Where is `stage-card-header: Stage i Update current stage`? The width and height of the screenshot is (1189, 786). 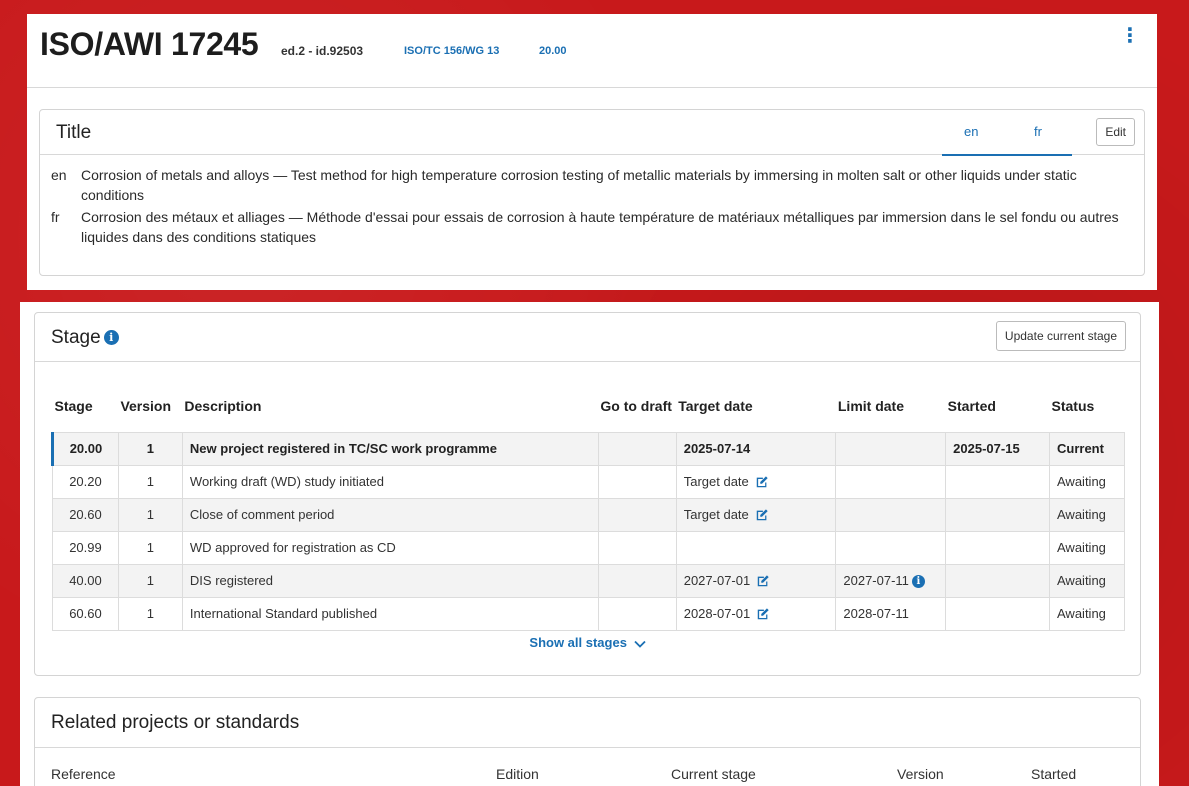
stage-card-header: Stage i Update current stage is located at coordinates (587, 337).